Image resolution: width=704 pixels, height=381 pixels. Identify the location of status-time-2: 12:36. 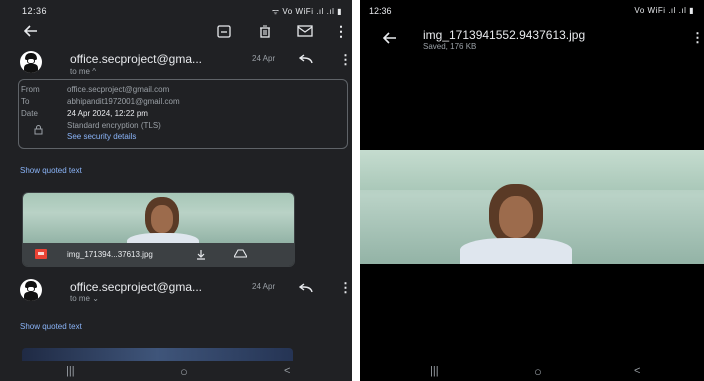
(380, 11).